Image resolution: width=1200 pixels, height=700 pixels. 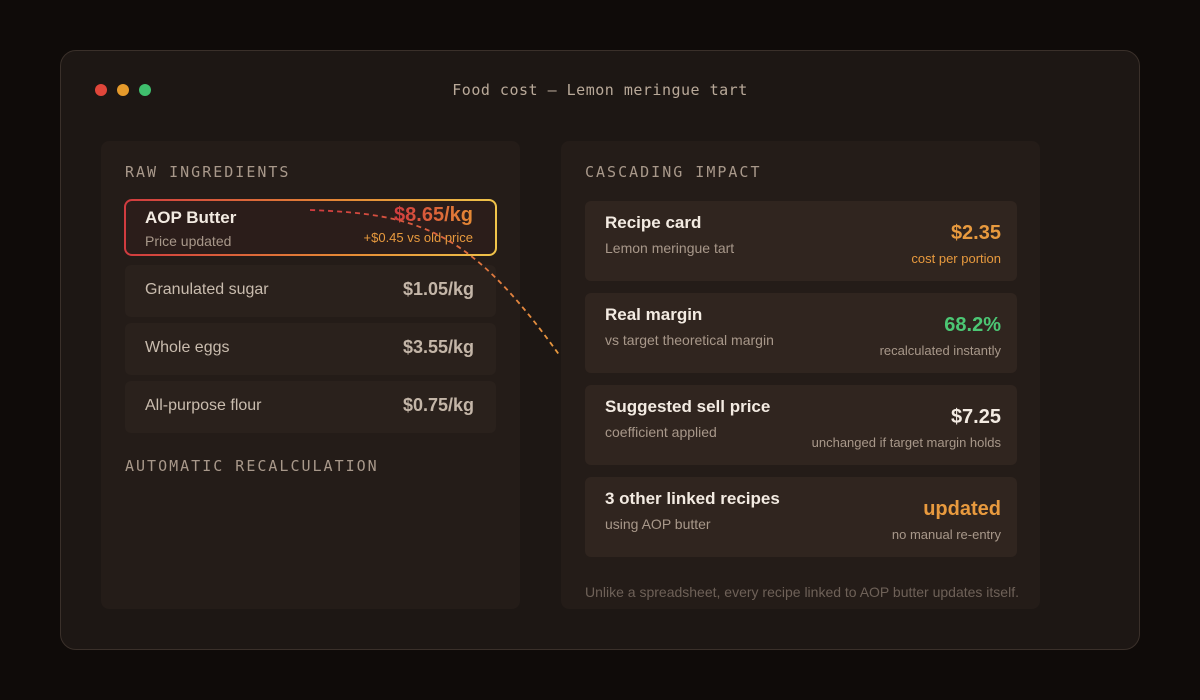 What do you see at coordinates (654, 314) in the screenshot?
I see `card-title: Real margin` at bounding box center [654, 314].